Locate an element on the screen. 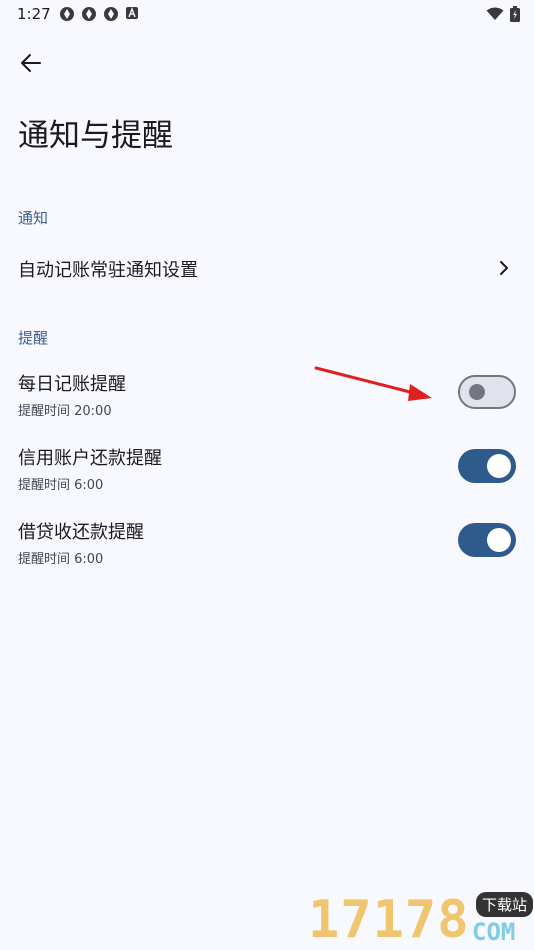 The width and height of the screenshot is (534, 950). daily-reminder-item: 每日记账提醒 提醒时间 20:00 is located at coordinates (267, 392).